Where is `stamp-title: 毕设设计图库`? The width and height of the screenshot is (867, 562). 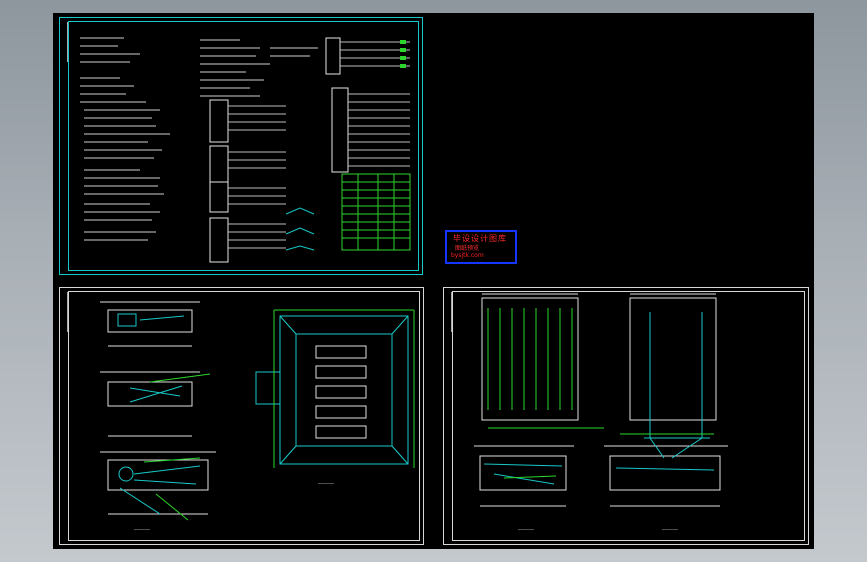
stamp-title: 毕设设计图库 is located at coordinates (480, 238).